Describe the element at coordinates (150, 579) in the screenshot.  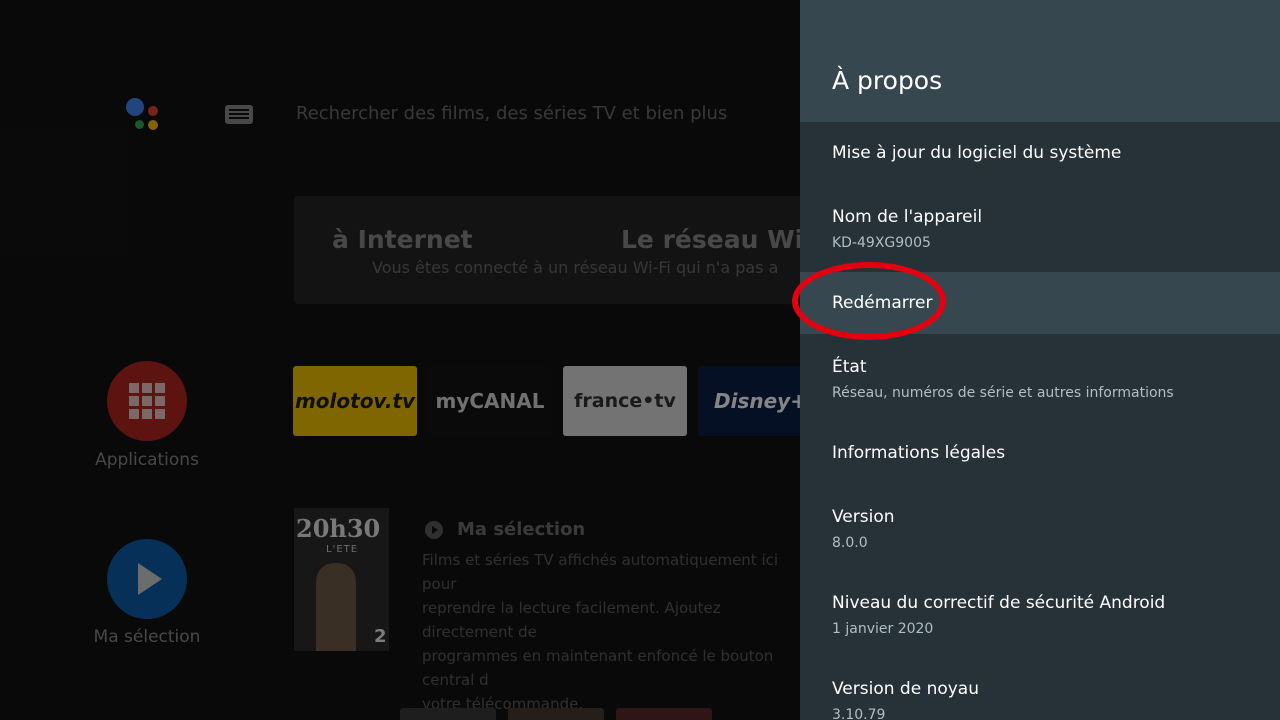
I see `play-icon` at that location.